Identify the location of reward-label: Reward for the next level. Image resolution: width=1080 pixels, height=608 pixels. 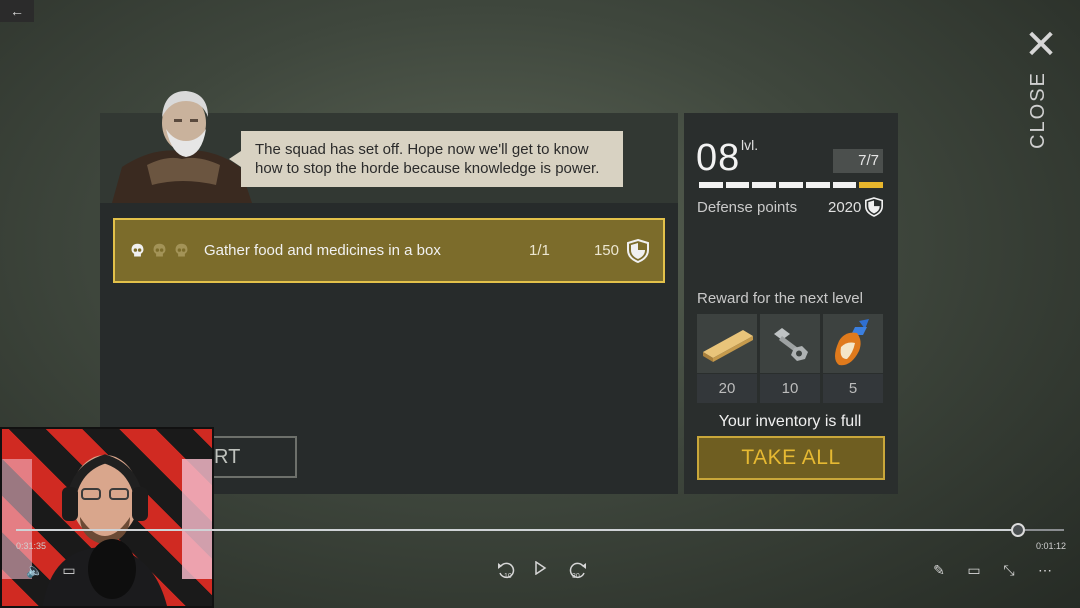
(780, 298).